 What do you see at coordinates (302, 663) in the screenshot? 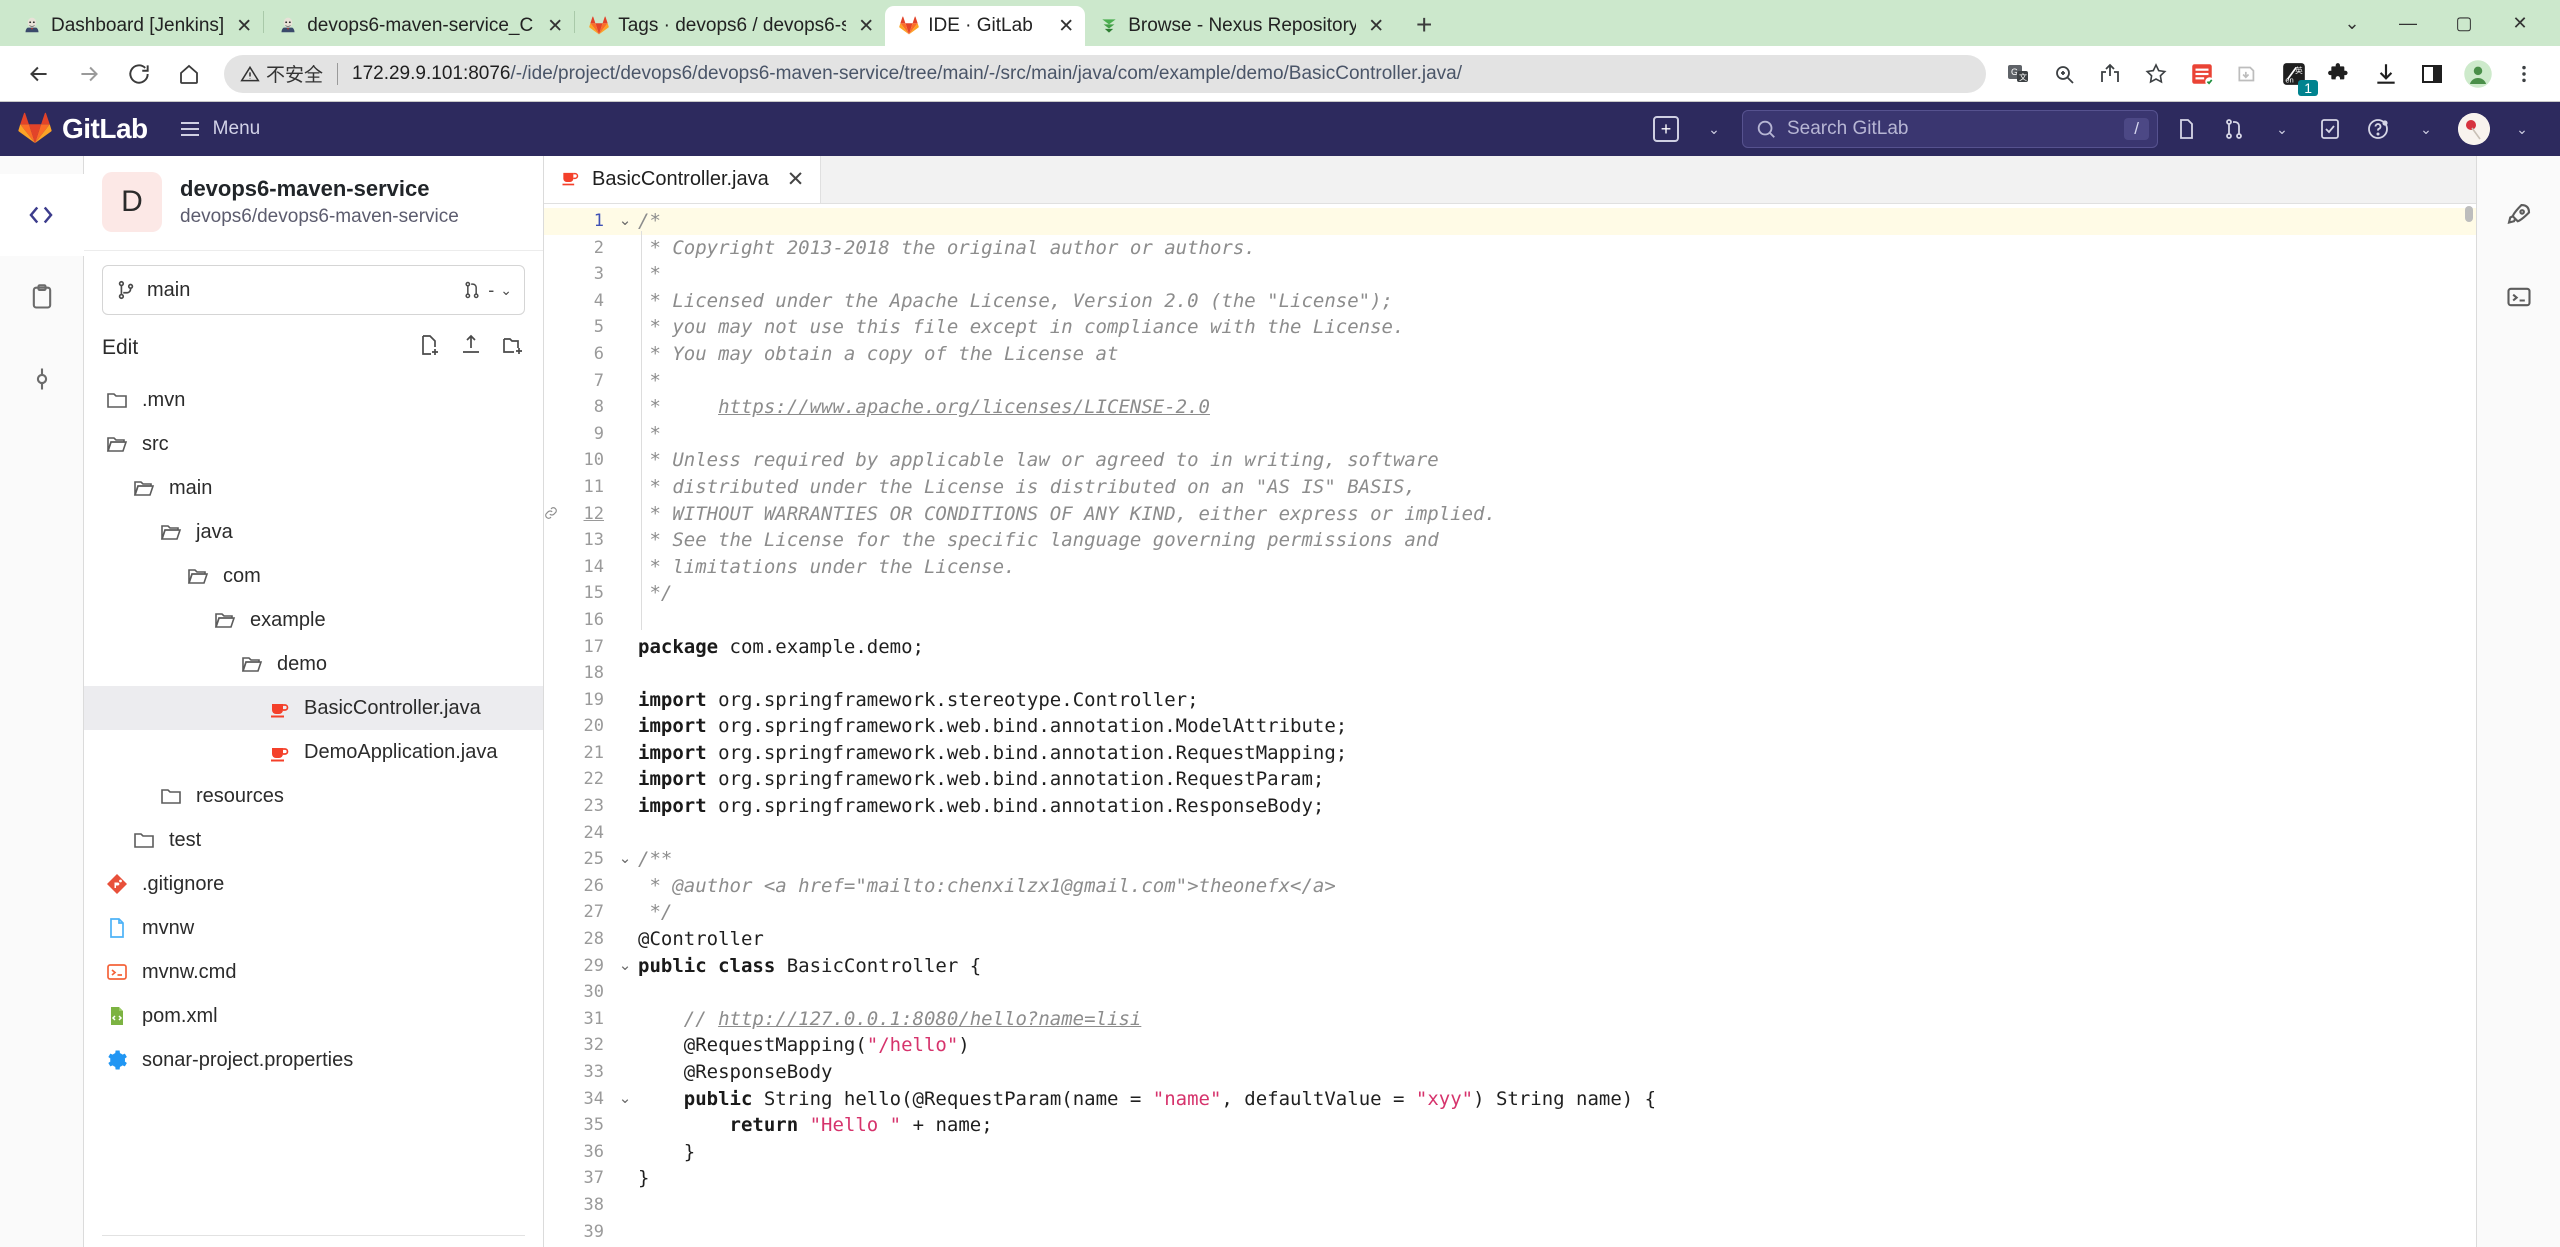
I see `tree-item-label: demo` at bounding box center [302, 663].